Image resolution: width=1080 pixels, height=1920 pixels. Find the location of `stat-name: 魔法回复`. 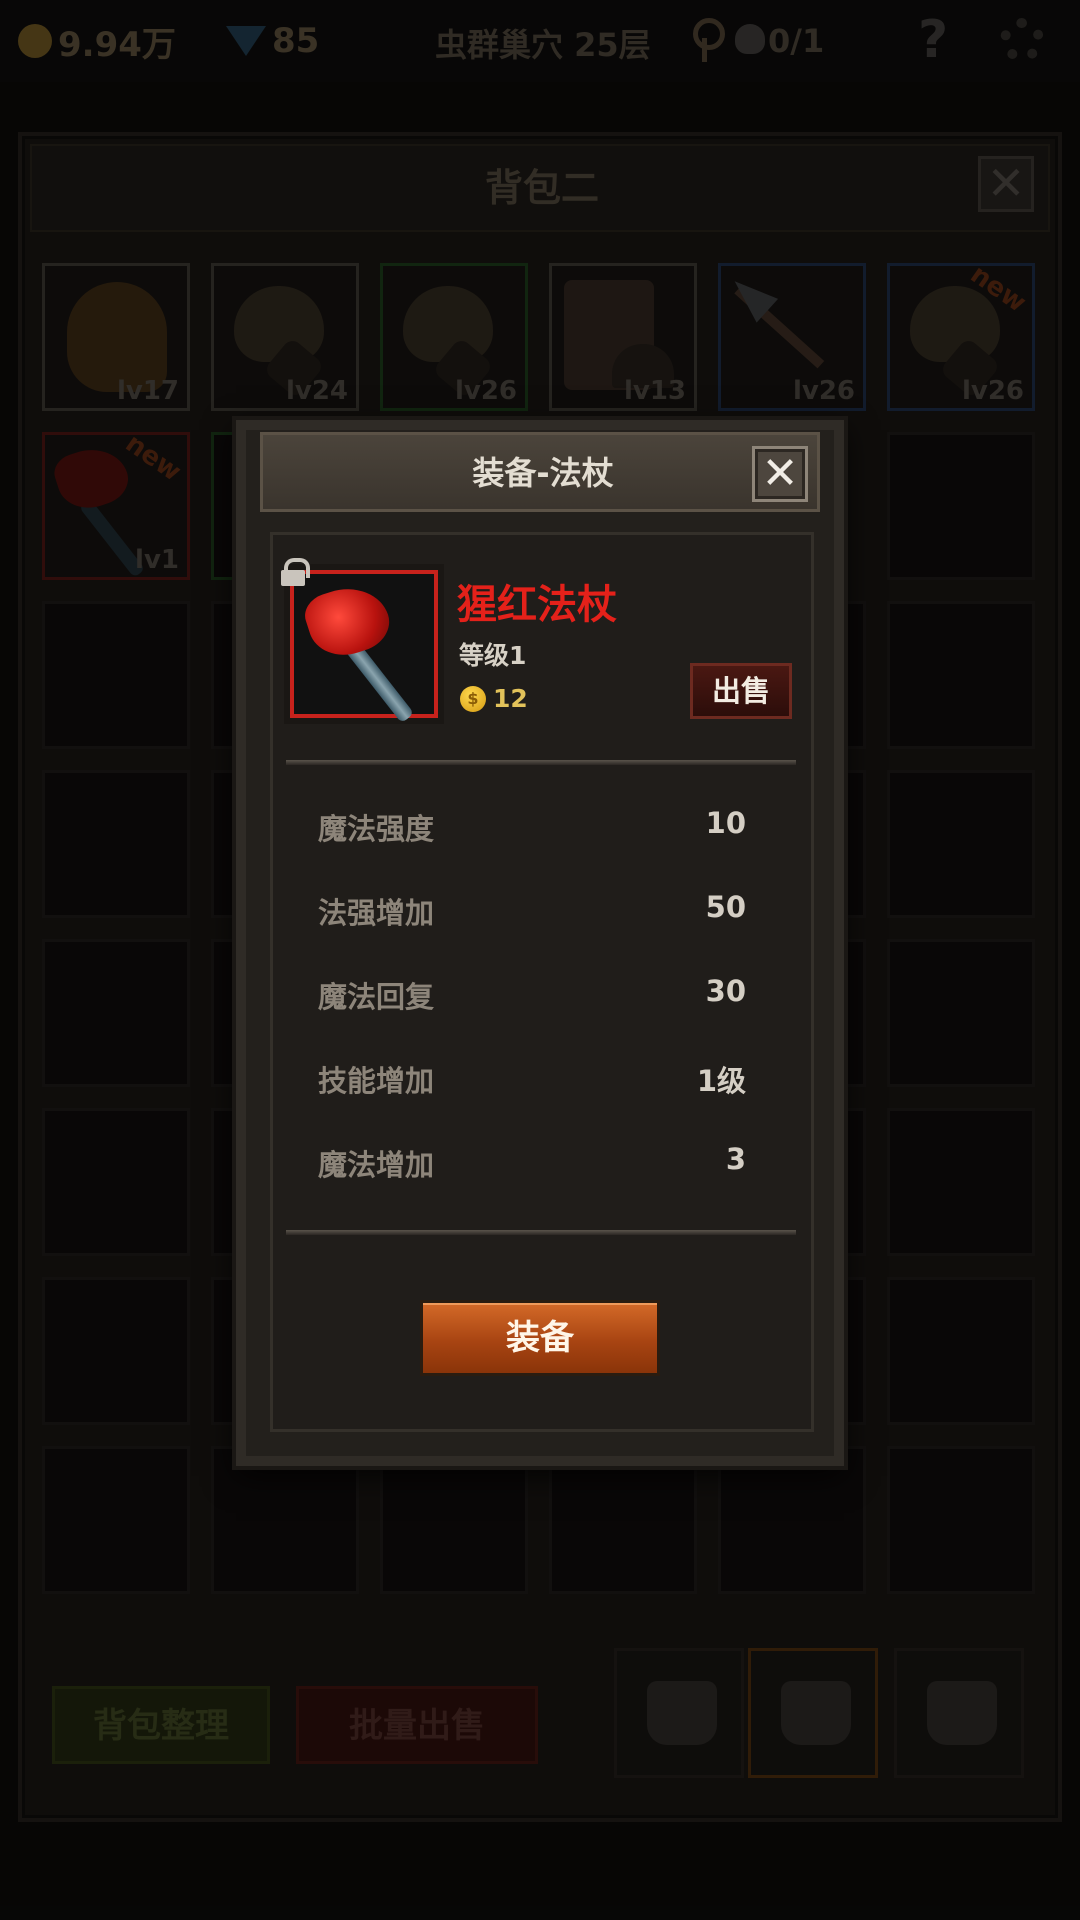

stat-name: 魔法回复 is located at coordinates (376, 997).